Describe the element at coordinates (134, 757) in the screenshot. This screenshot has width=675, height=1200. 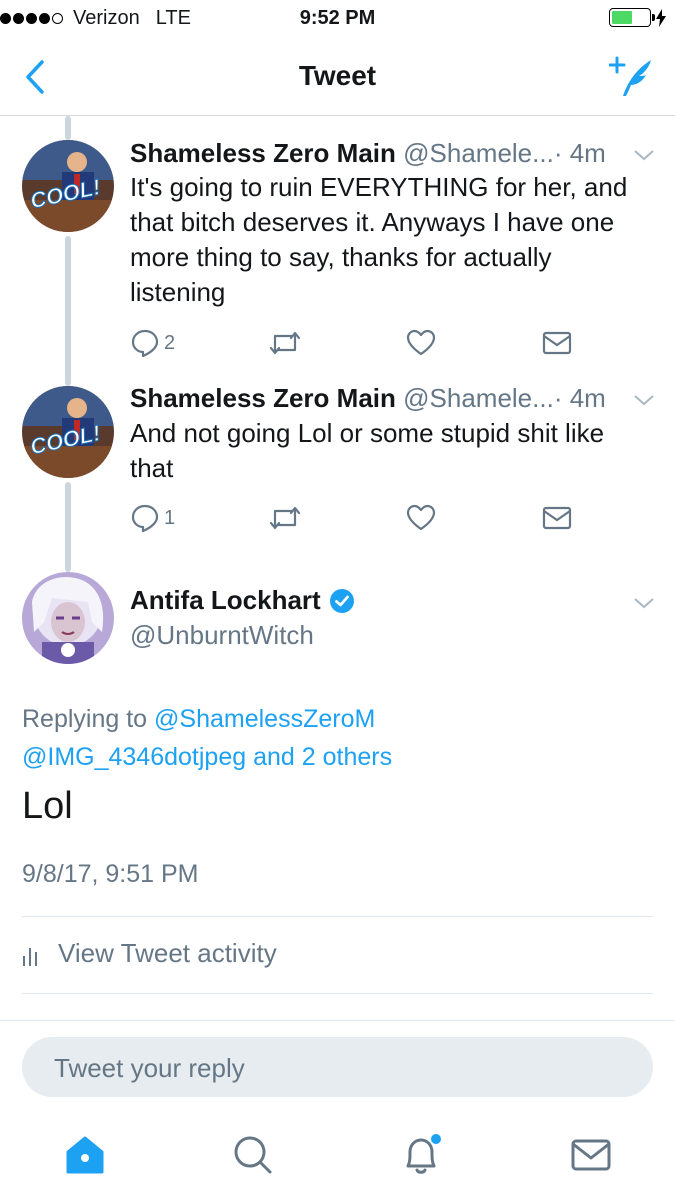
I see `mention-link: @IMG_4346dotjpeg` at that location.